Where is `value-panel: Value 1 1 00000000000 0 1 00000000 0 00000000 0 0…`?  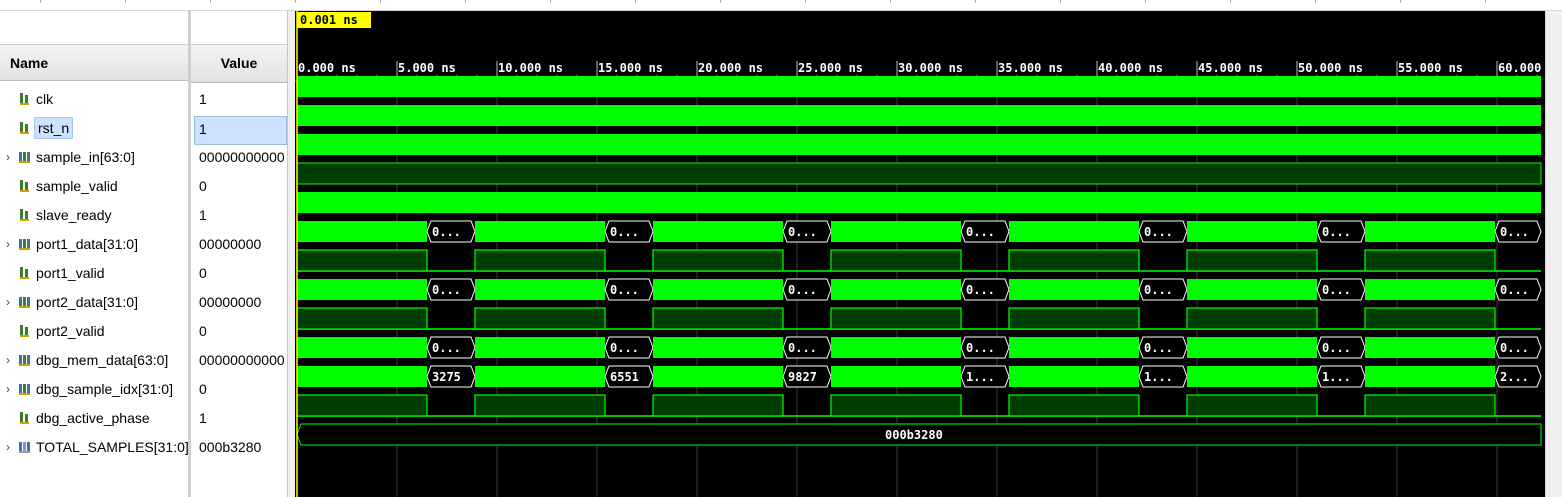 value-panel: Value 1 1 00000000000 0 1 00000000 0 00000000 0 0… is located at coordinates (239, 254).